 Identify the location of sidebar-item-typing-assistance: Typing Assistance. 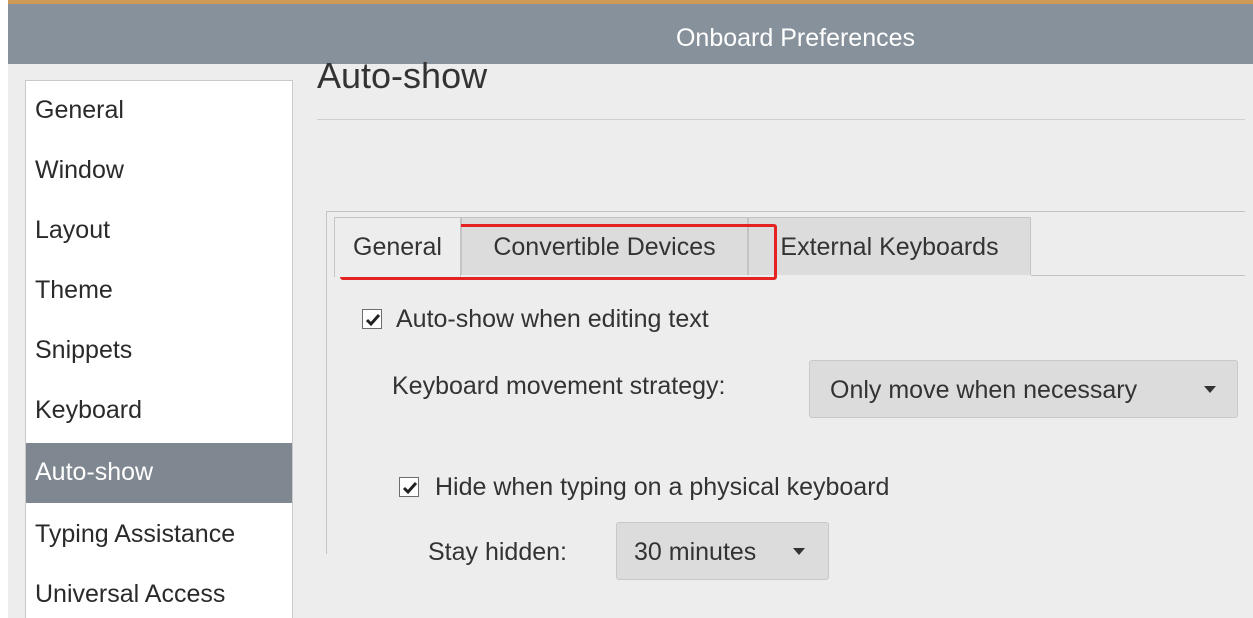
(159, 535).